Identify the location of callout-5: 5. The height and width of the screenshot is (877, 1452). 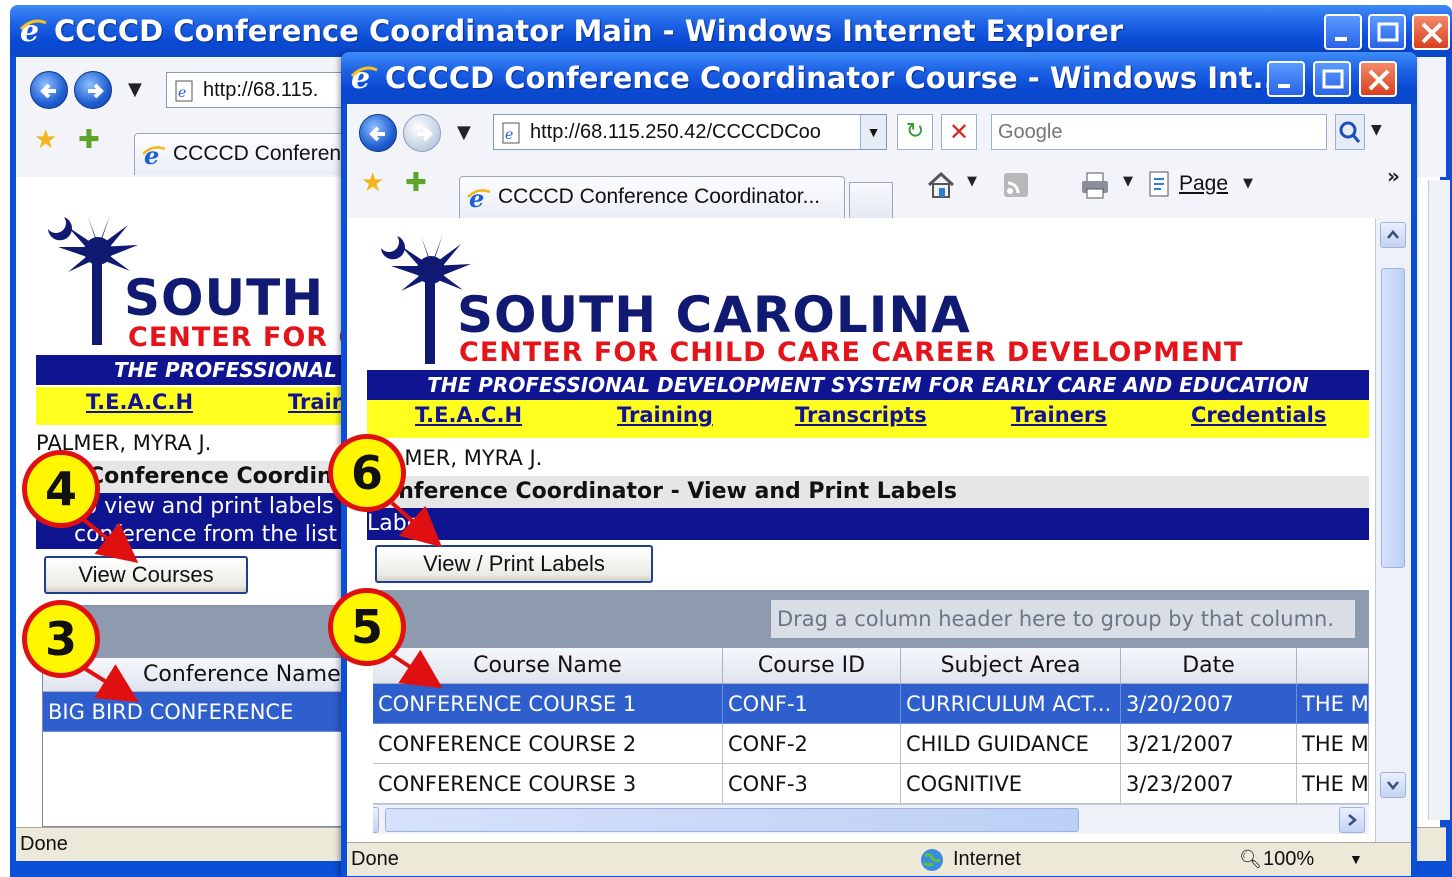
(367, 627).